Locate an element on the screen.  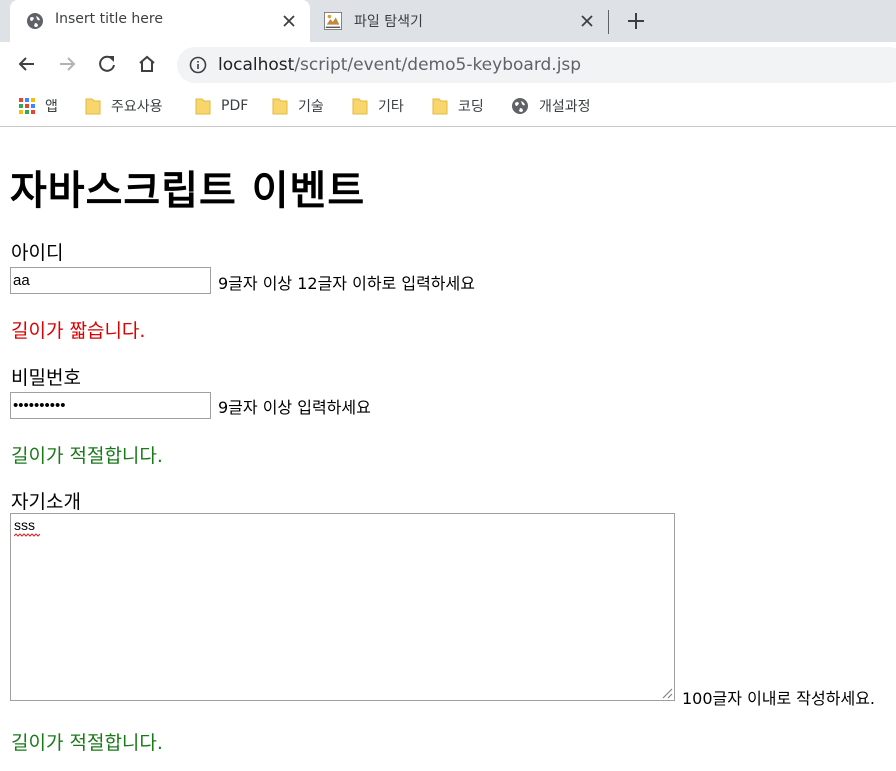
bookmark-course: 개설과정 is located at coordinates (551, 106).